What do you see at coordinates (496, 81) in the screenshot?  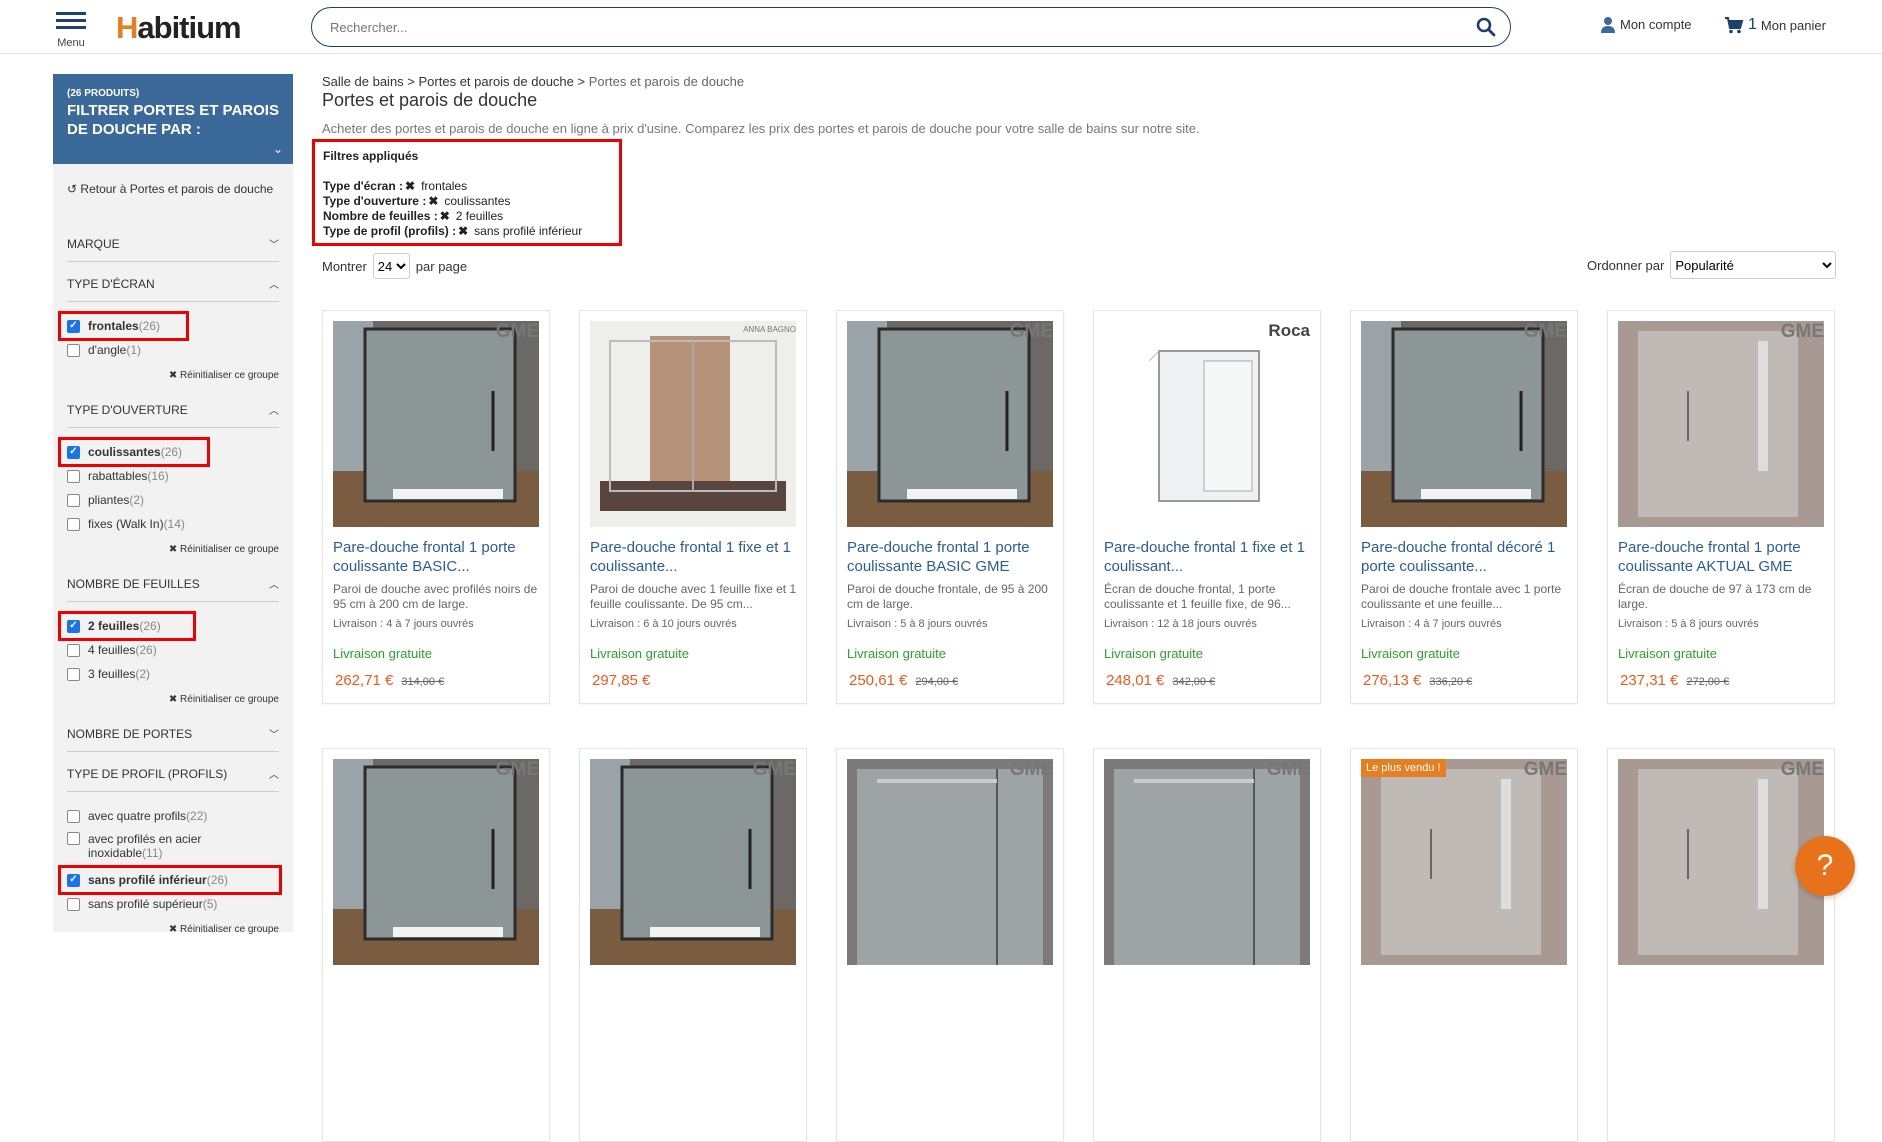 I see `breadcrumb-item: Portes et parois de douche` at bounding box center [496, 81].